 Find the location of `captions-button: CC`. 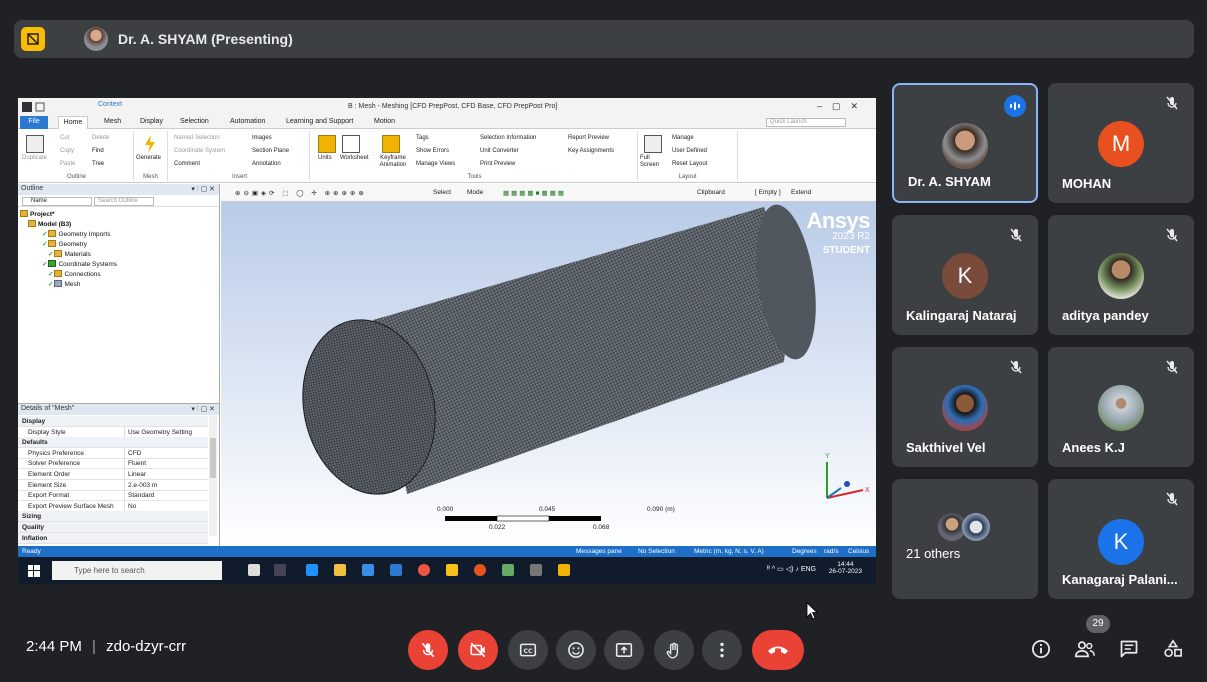

captions-button: CC is located at coordinates (528, 650).